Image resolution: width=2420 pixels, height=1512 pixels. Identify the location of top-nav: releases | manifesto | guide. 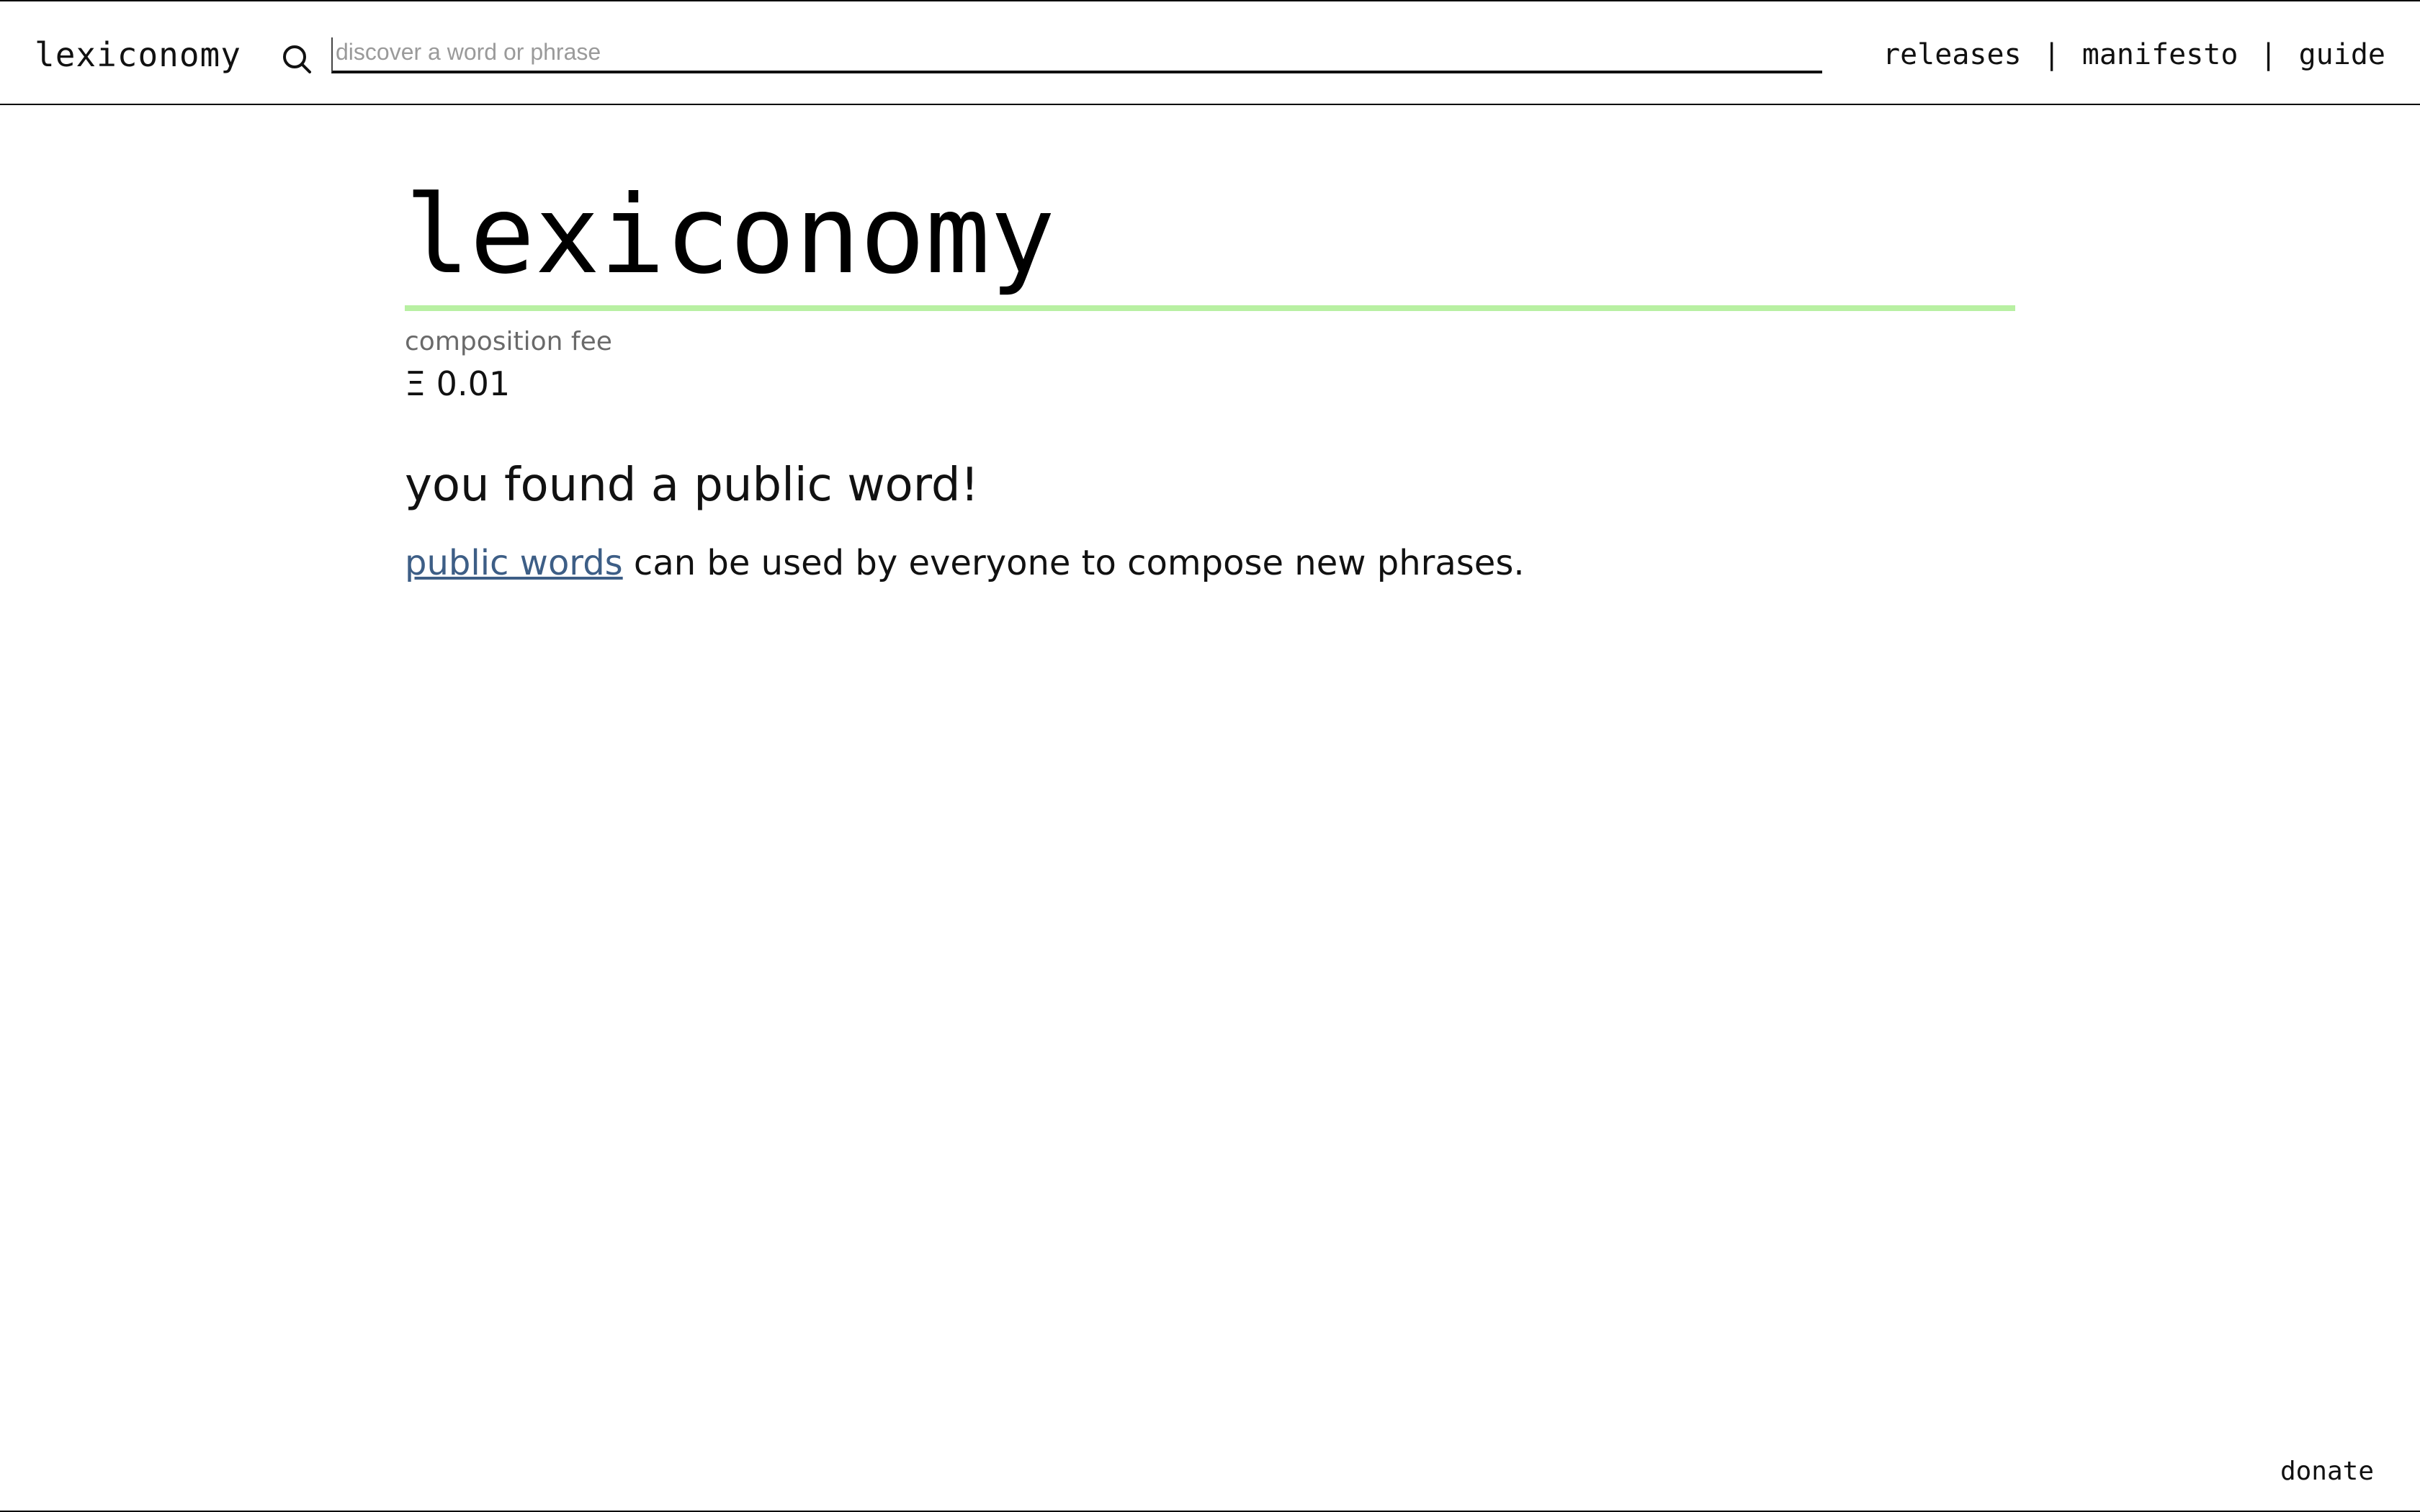
(2134, 54).